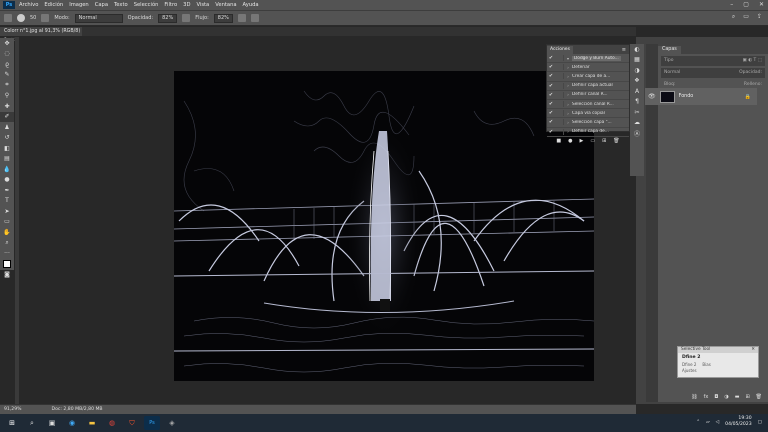  Describe the element at coordinates (7, 159) in the screenshot. I see `gradient-tool-icon: ▤` at that location.